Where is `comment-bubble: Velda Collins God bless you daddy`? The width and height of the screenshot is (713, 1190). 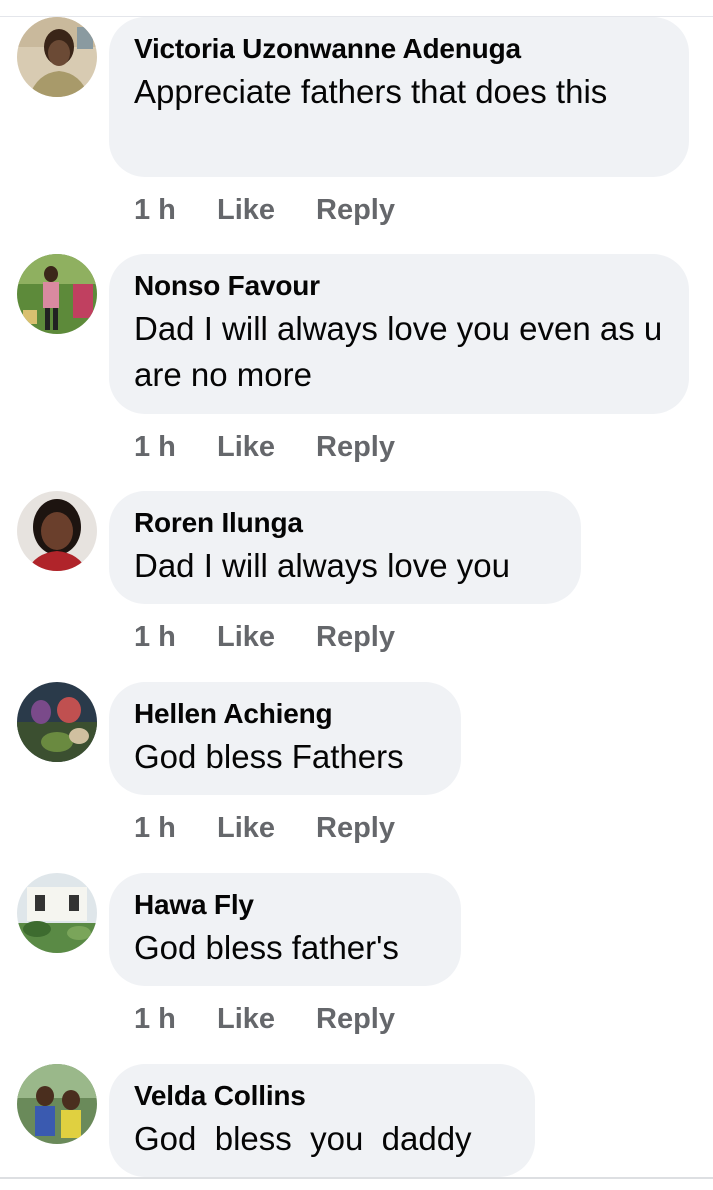
comment-bubble: Velda Collins God bless you daddy is located at coordinates (322, 1120).